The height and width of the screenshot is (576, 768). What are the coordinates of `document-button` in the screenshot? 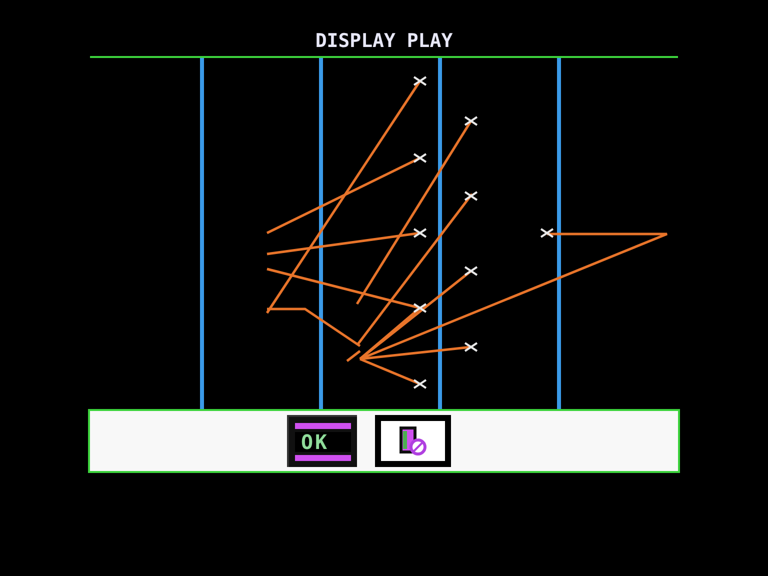 It's located at (413, 441).